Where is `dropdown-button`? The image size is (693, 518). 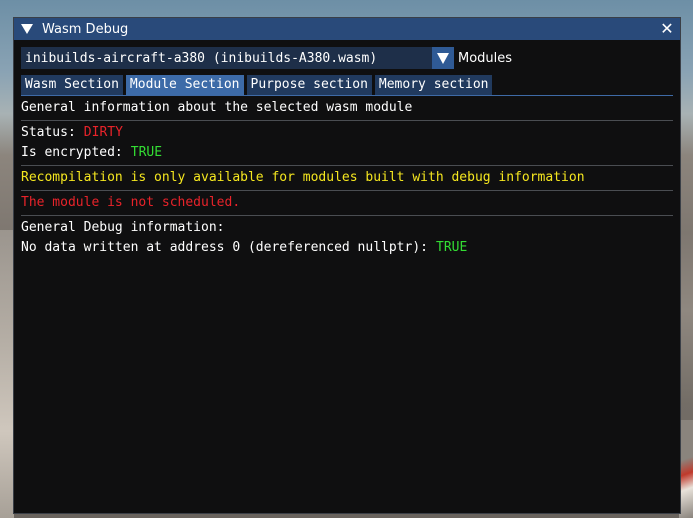 dropdown-button is located at coordinates (443, 58).